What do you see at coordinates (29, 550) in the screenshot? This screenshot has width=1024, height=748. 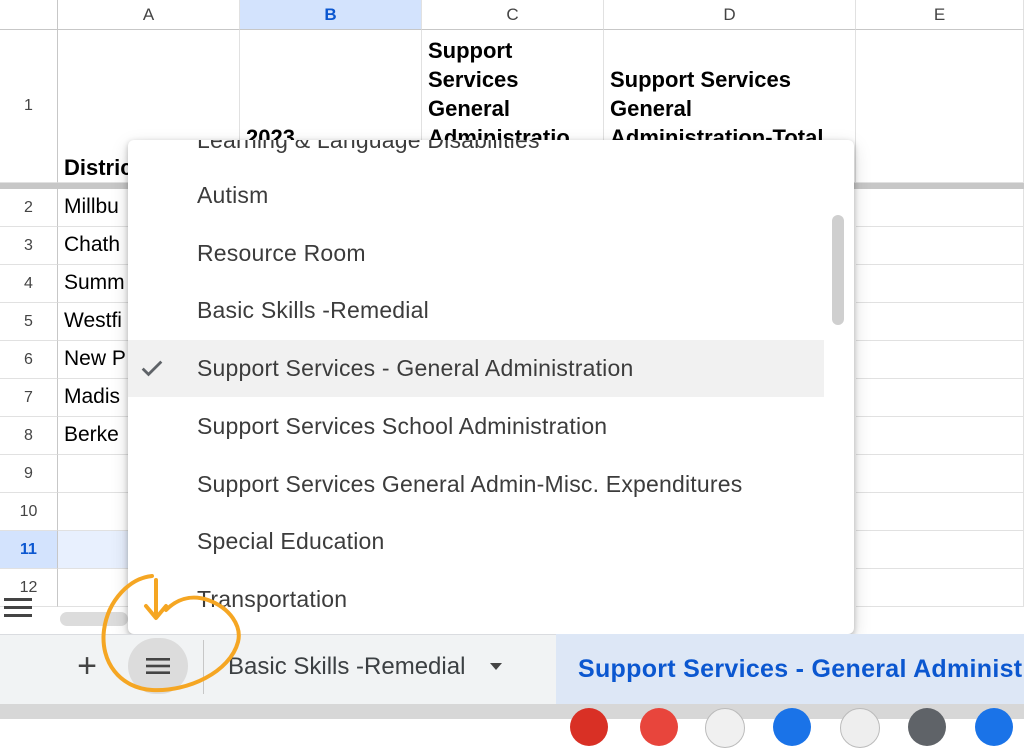 I see `row-header-11: 11` at bounding box center [29, 550].